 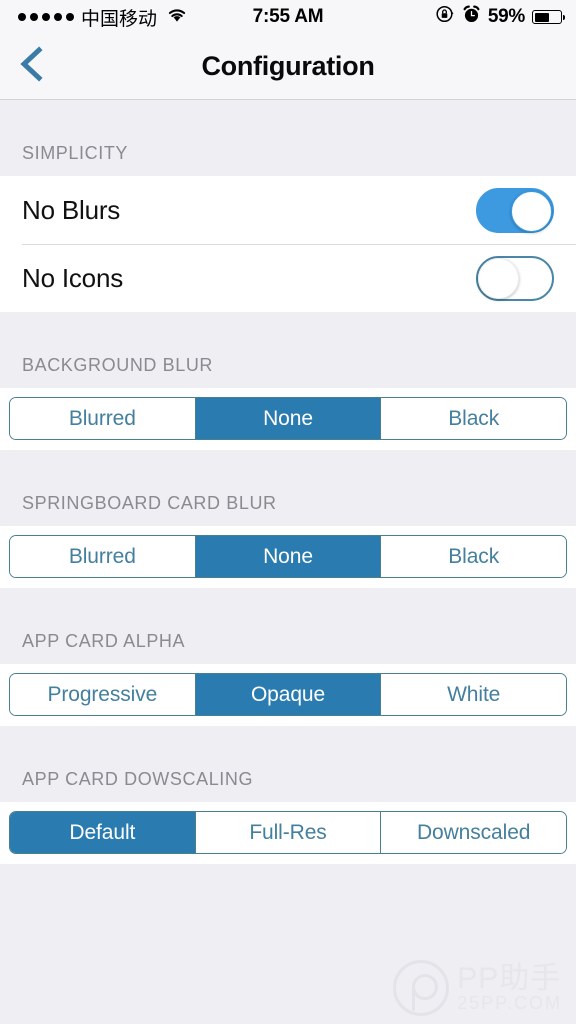 What do you see at coordinates (288, 488) in the screenshot?
I see `section-header-springboard-card-blur: SPRINGBOARD CARD BLUR` at bounding box center [288, 488].